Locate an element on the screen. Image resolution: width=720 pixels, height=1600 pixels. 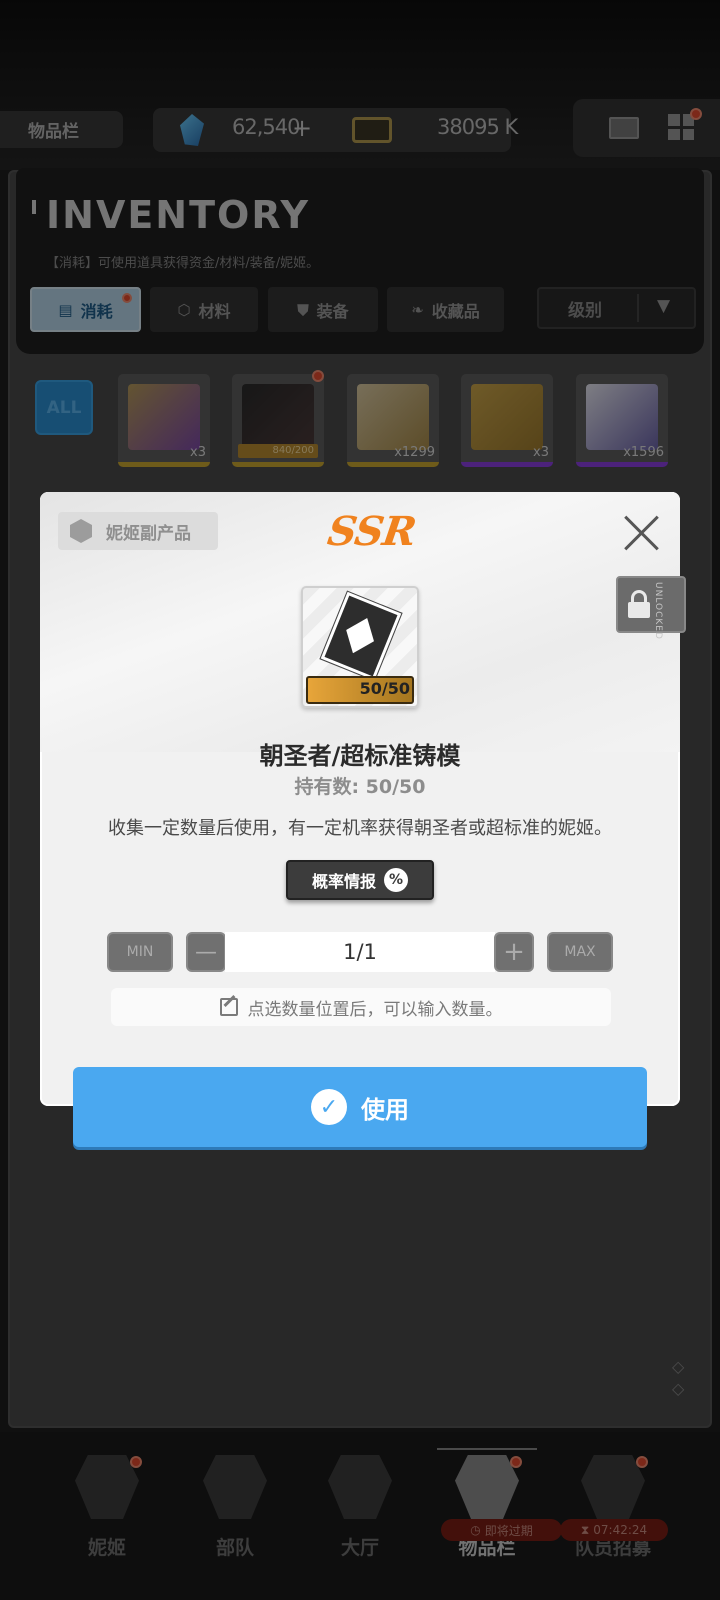
use-button: ✓ 使用 is located at coordinates (360, 1107).